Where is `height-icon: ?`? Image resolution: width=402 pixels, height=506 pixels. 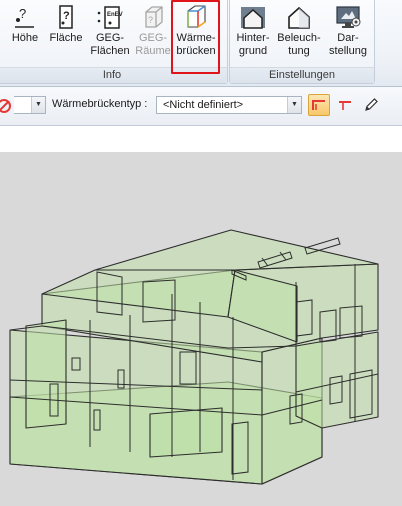
height-icon: ? is located at coordinates (24, 17).